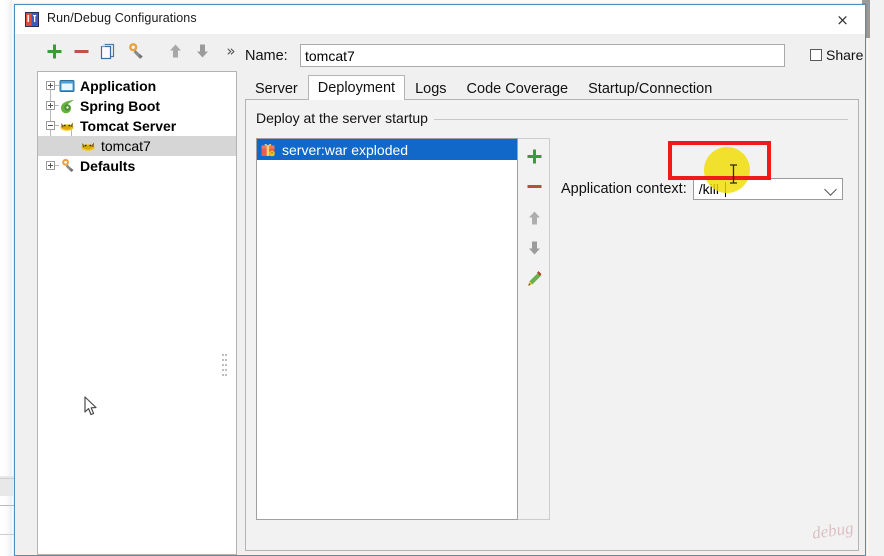 This screenshot has width=884, height=556. What do you see at coordinates (32, 19) in the screenshot?
I see `intellij-idea-icon` at bounding box center [32, 19].